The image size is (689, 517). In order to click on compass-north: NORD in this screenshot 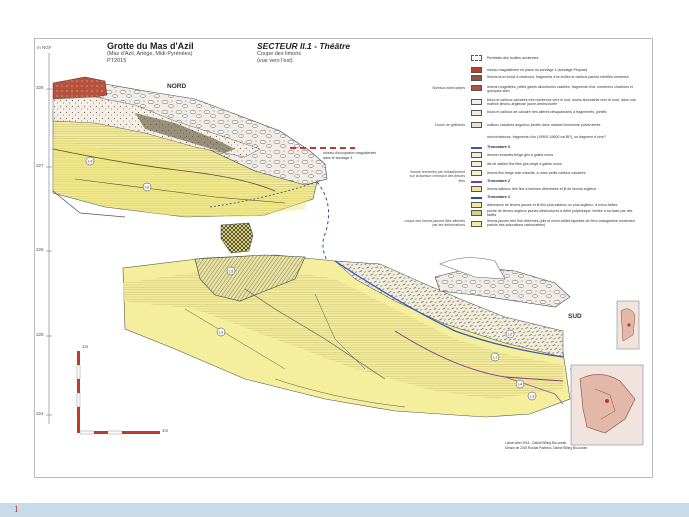, I will do `click(177, 86)`.